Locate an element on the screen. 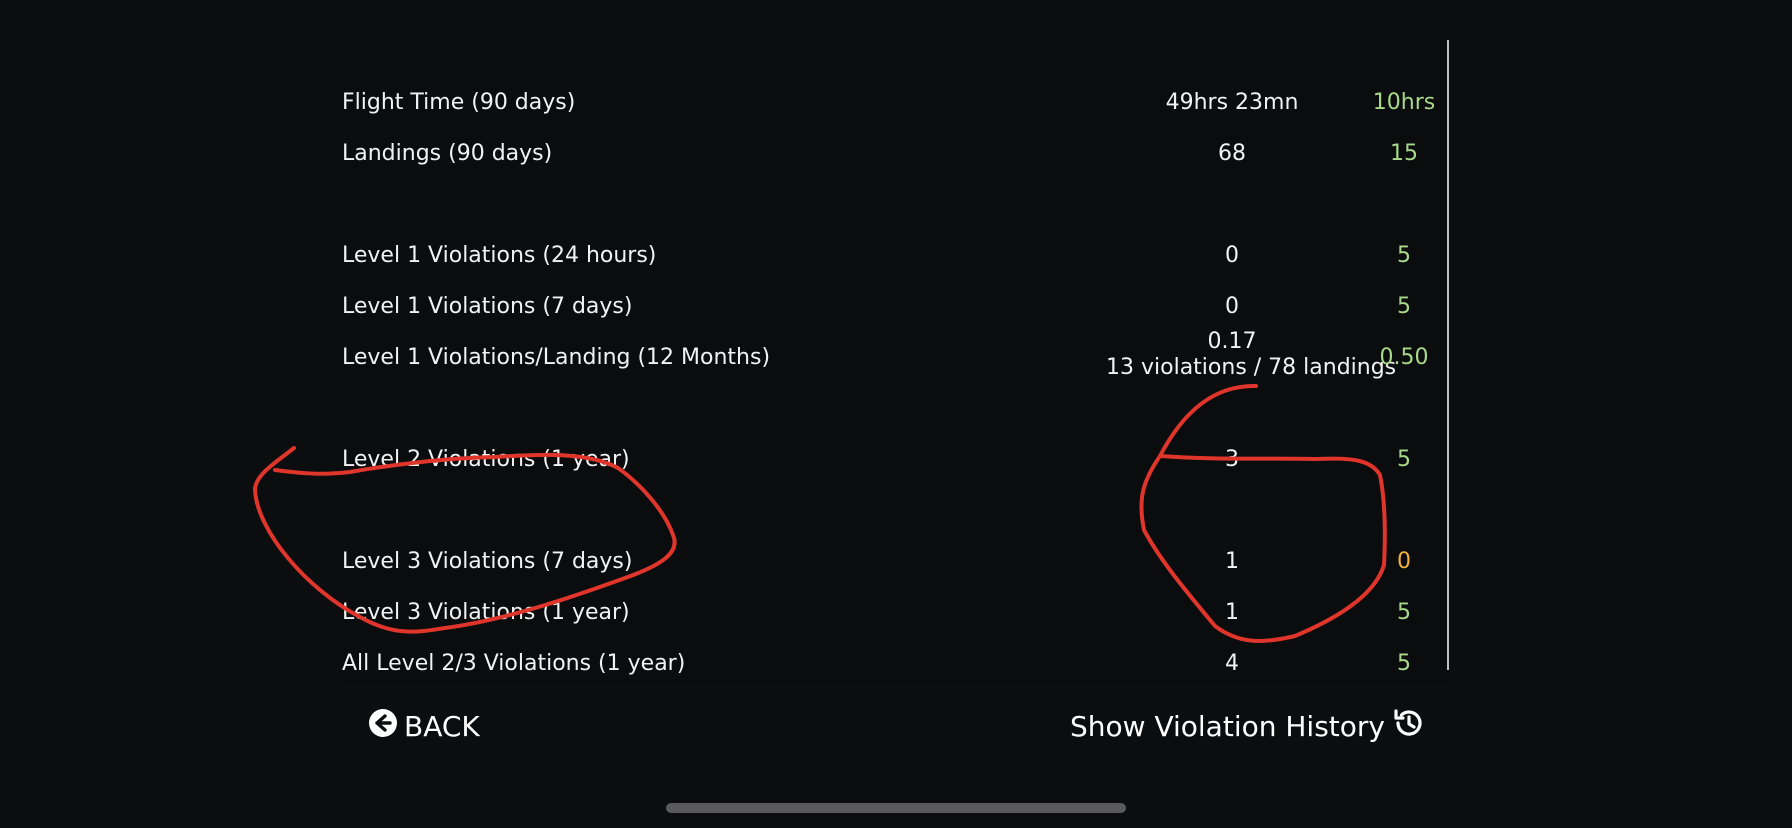 The width and height of the screenshot is (1792, 828). row-value: 0.17 13 violations / 78 landings is located at coordinates (1251, 355).